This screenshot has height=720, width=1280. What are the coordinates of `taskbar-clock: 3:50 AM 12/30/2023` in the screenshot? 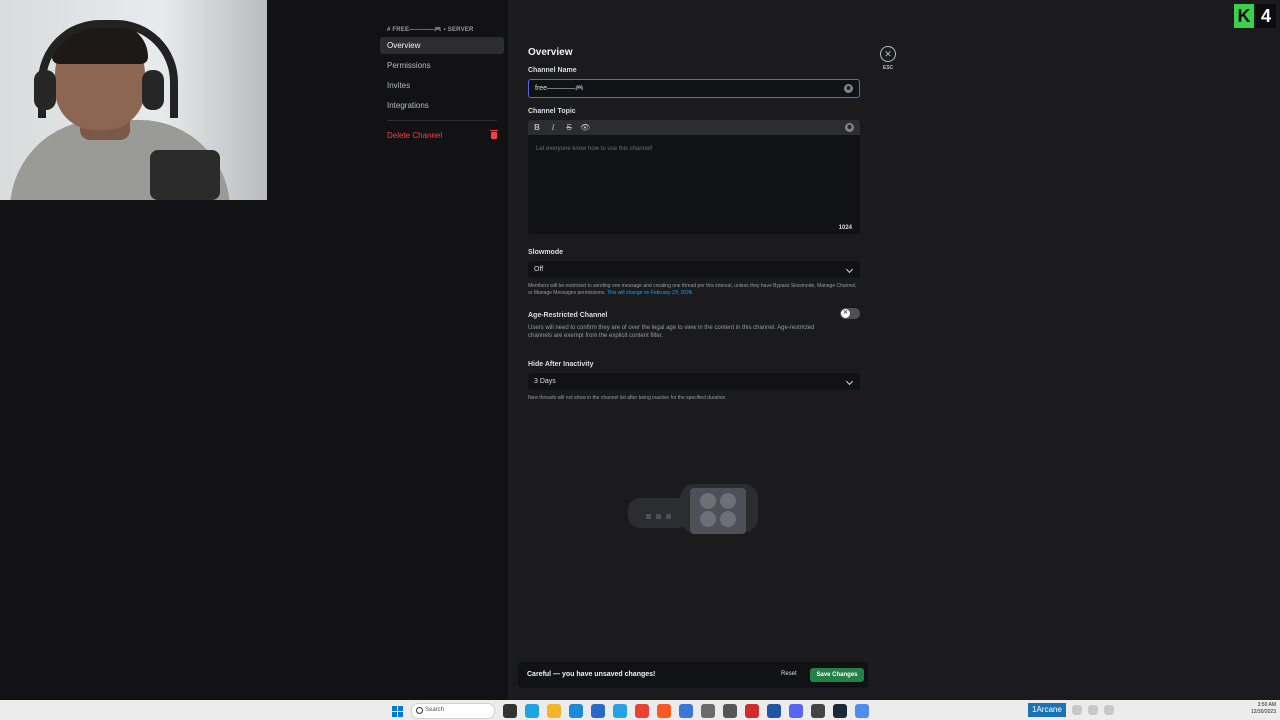 It's located at (1263, 709).